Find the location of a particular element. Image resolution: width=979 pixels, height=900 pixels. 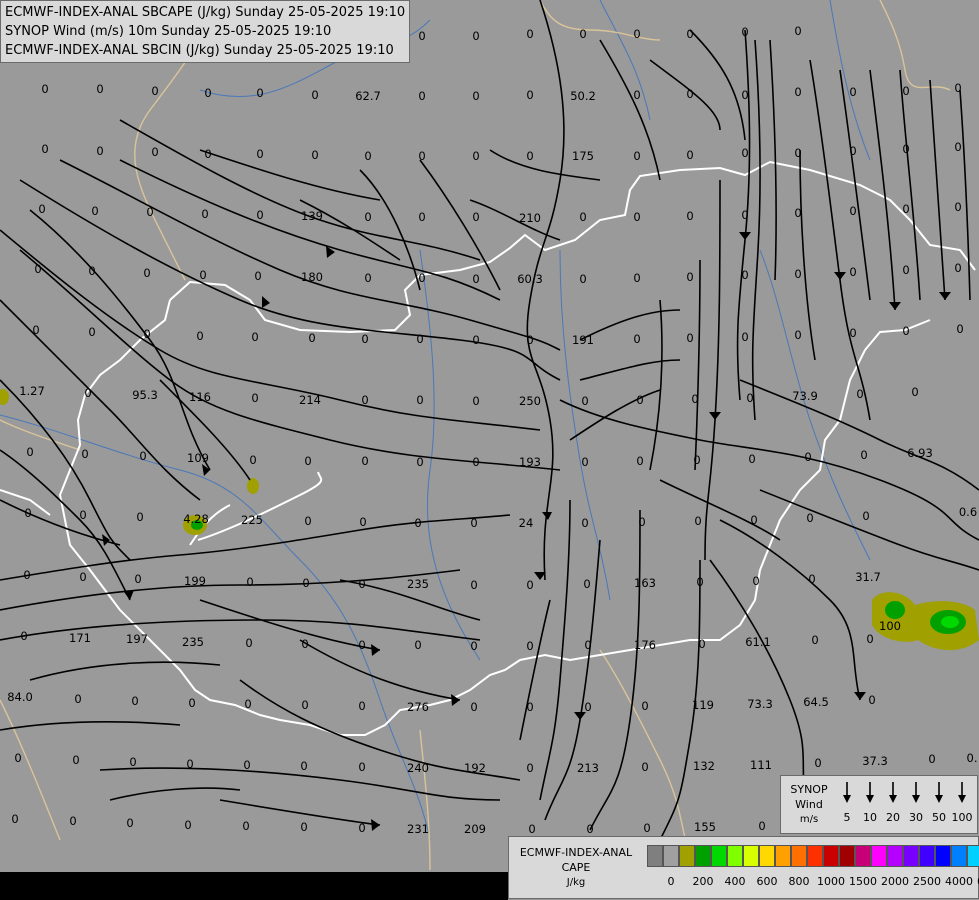

wind-legend-unit: m/s is located at coordinates (809, 819).